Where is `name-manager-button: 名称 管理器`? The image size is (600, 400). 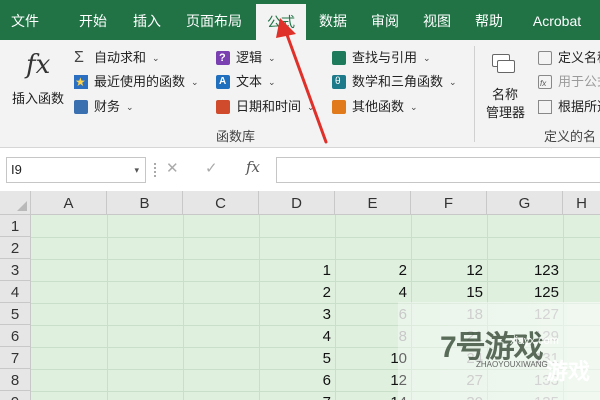 name-manager-button: 名称 管理器 is located at coordinates (508, 82).